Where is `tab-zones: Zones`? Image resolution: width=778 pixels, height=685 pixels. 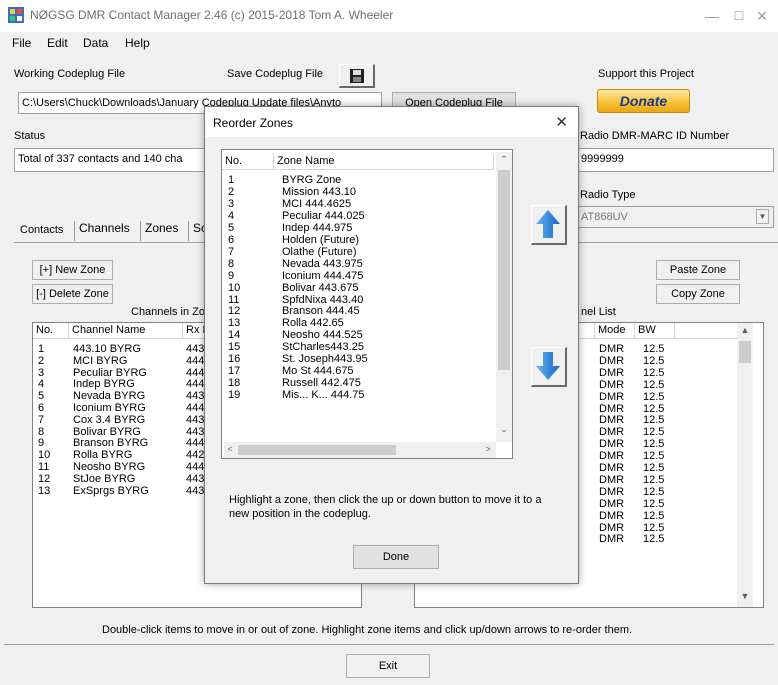 tab-zones: Zones is located at coordinates (159, 231).